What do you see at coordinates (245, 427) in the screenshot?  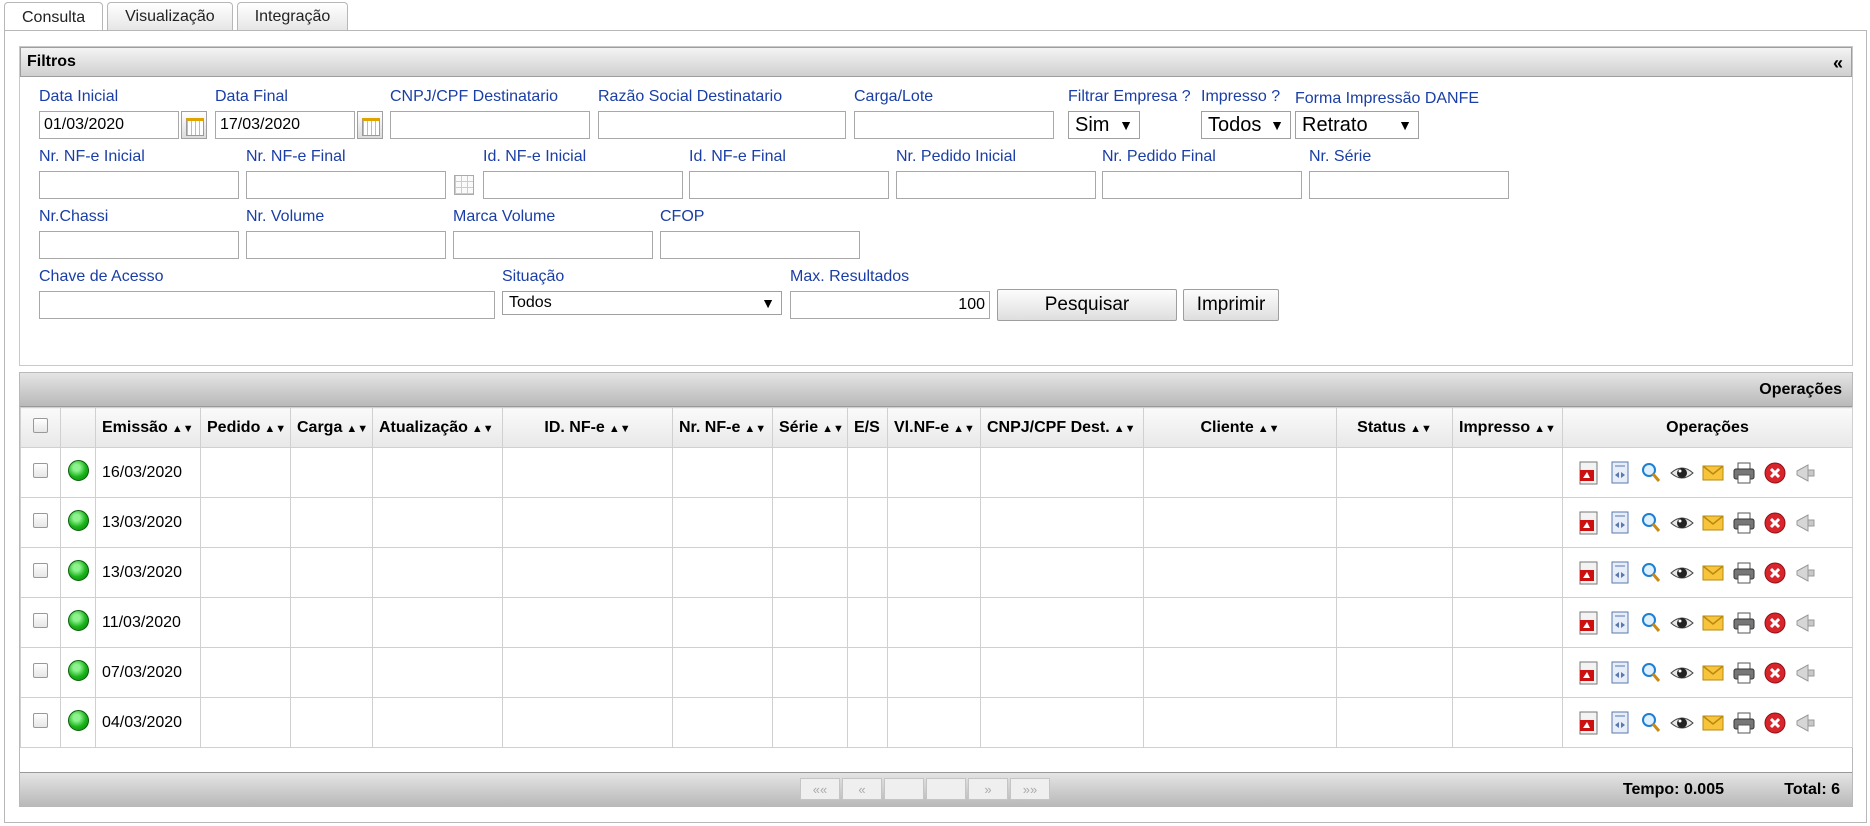 I see `col-pedido: Pedido ▲▼` at bounding box center [245, 427].